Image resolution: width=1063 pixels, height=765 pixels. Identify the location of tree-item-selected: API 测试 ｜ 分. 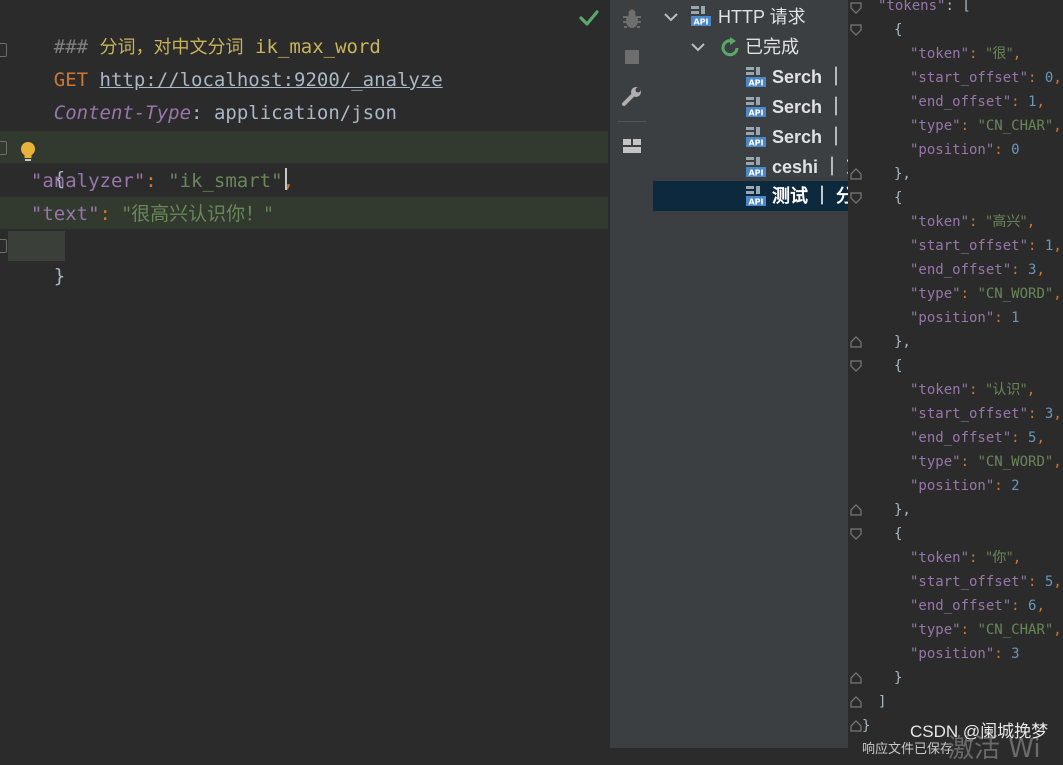
(750, 196).